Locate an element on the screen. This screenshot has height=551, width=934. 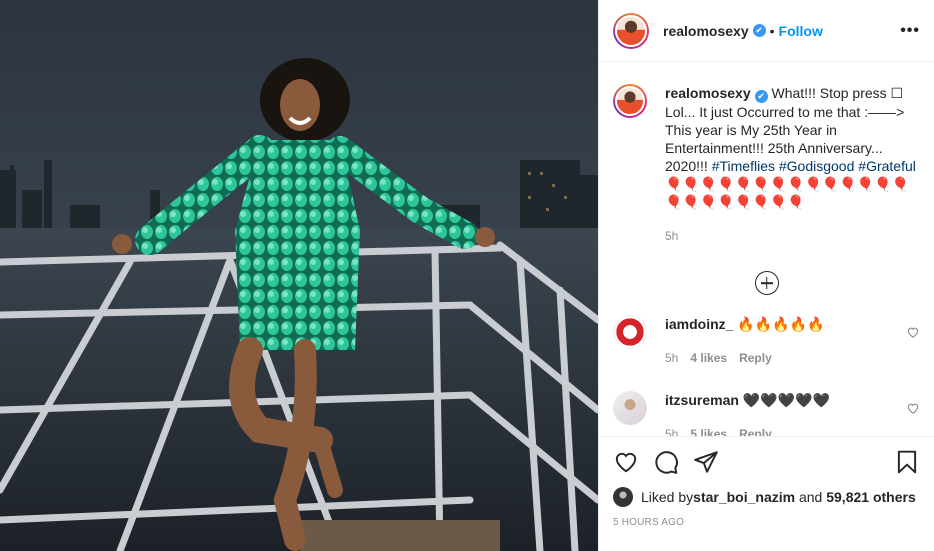
comment-likes: 5 likes is located at coordinates (708, 430).